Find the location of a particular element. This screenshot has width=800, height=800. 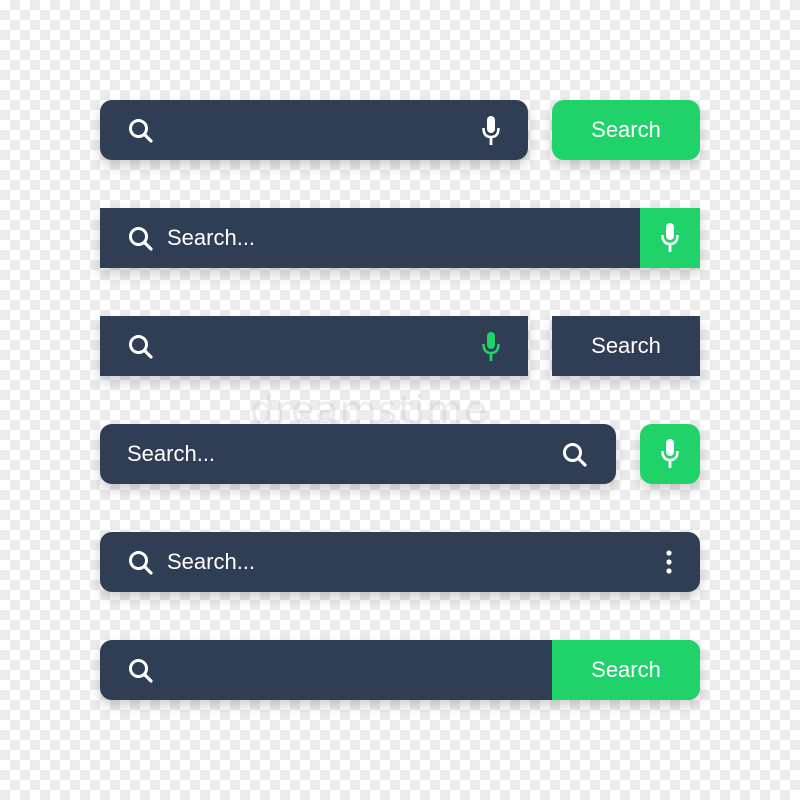

search-button-6: Search is located at coordinates (626, 670).